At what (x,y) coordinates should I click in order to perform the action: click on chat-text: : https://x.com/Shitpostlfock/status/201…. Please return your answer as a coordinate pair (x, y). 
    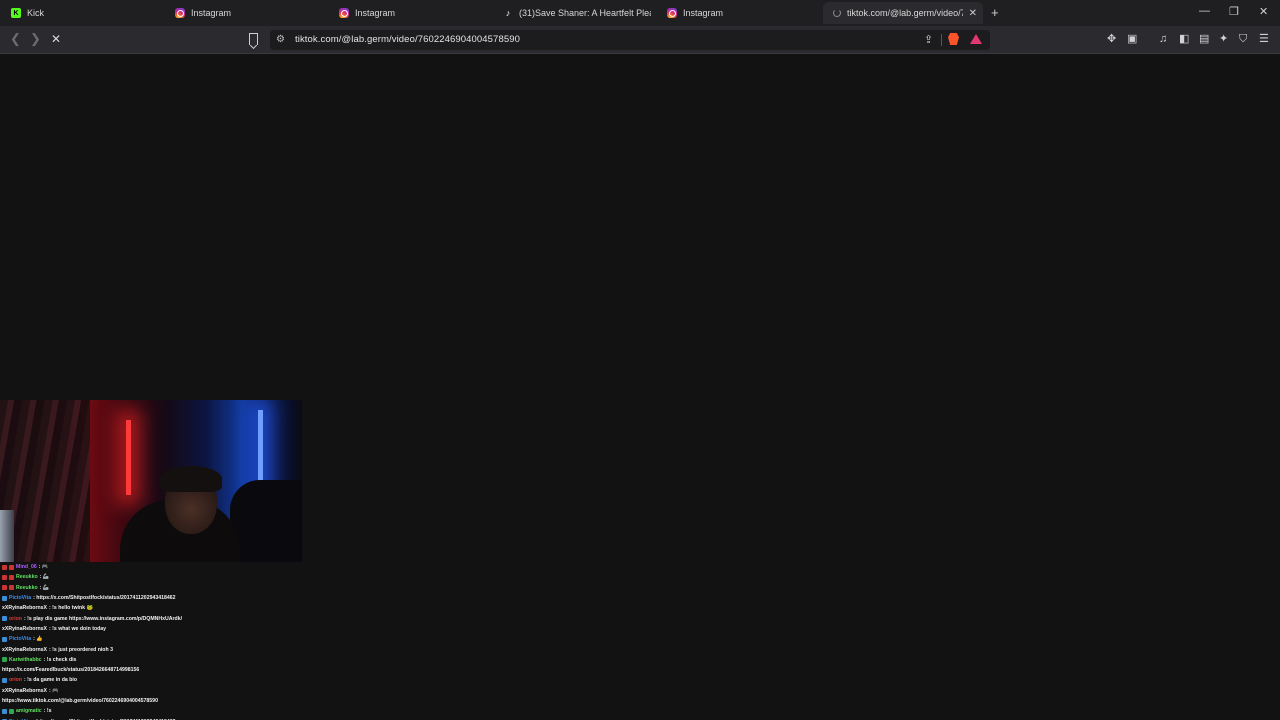
    Looking at the image, I should click on (104, 598).